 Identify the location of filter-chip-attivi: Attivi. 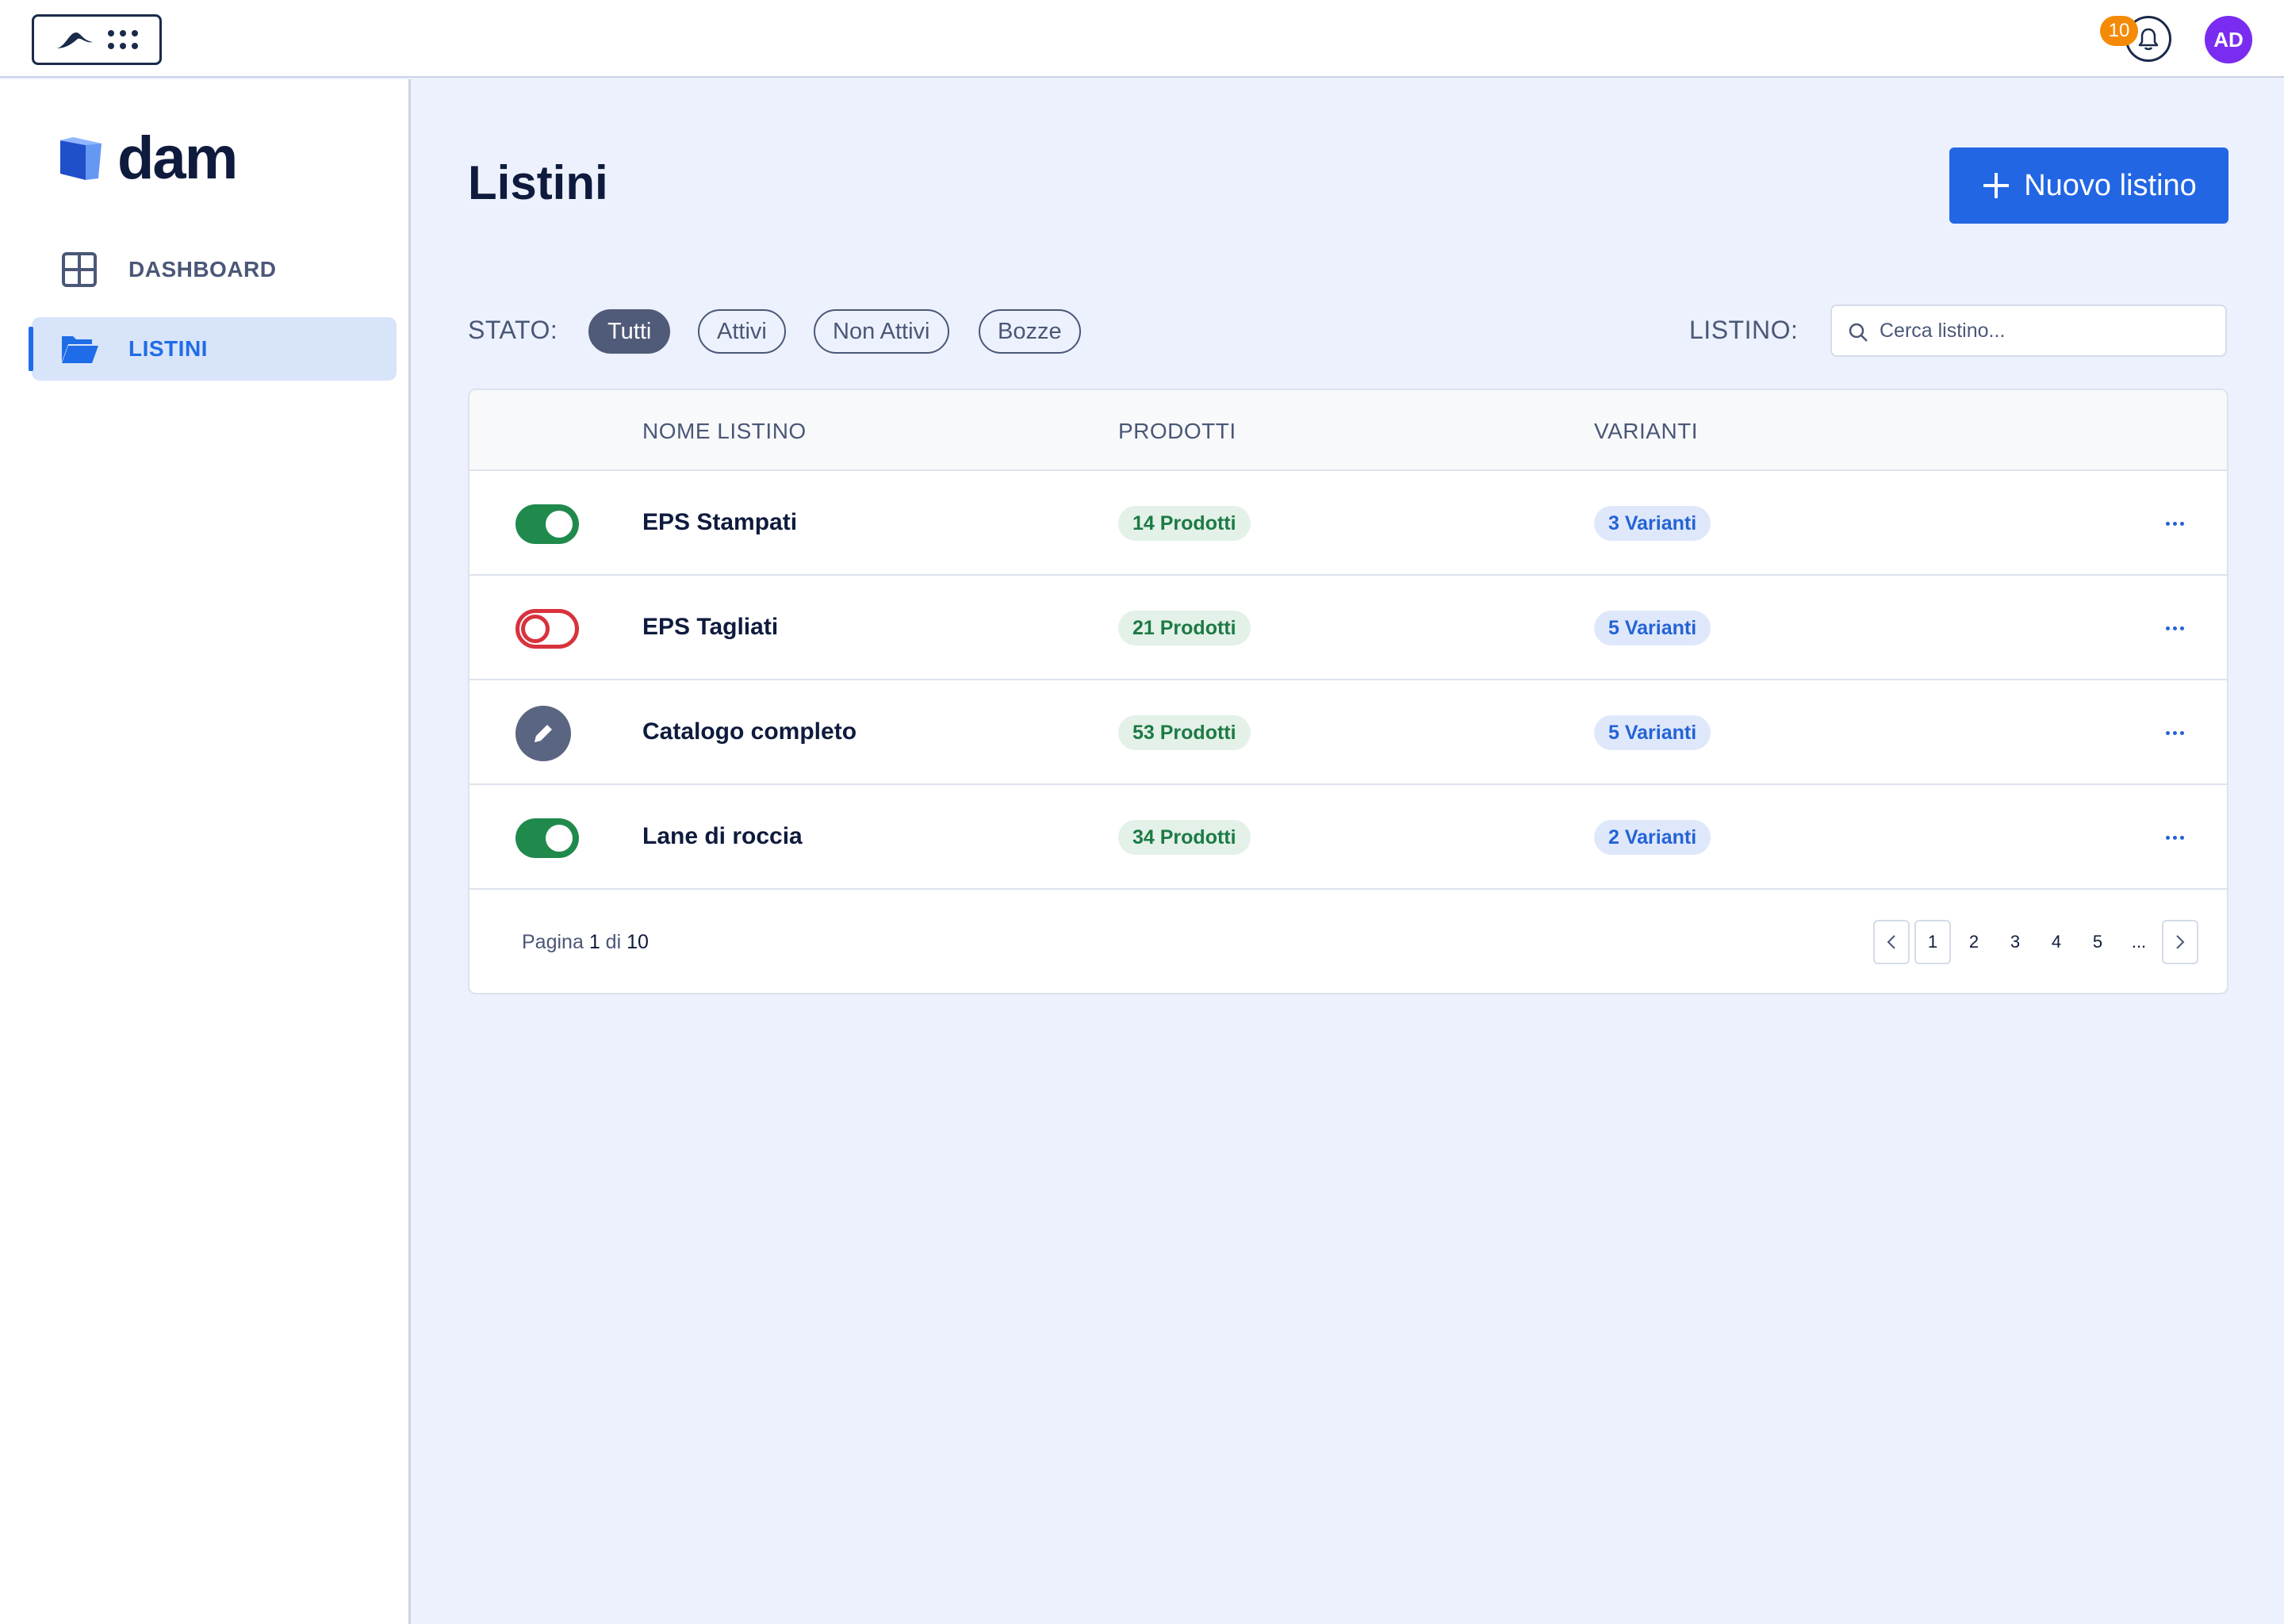
(742, 331).